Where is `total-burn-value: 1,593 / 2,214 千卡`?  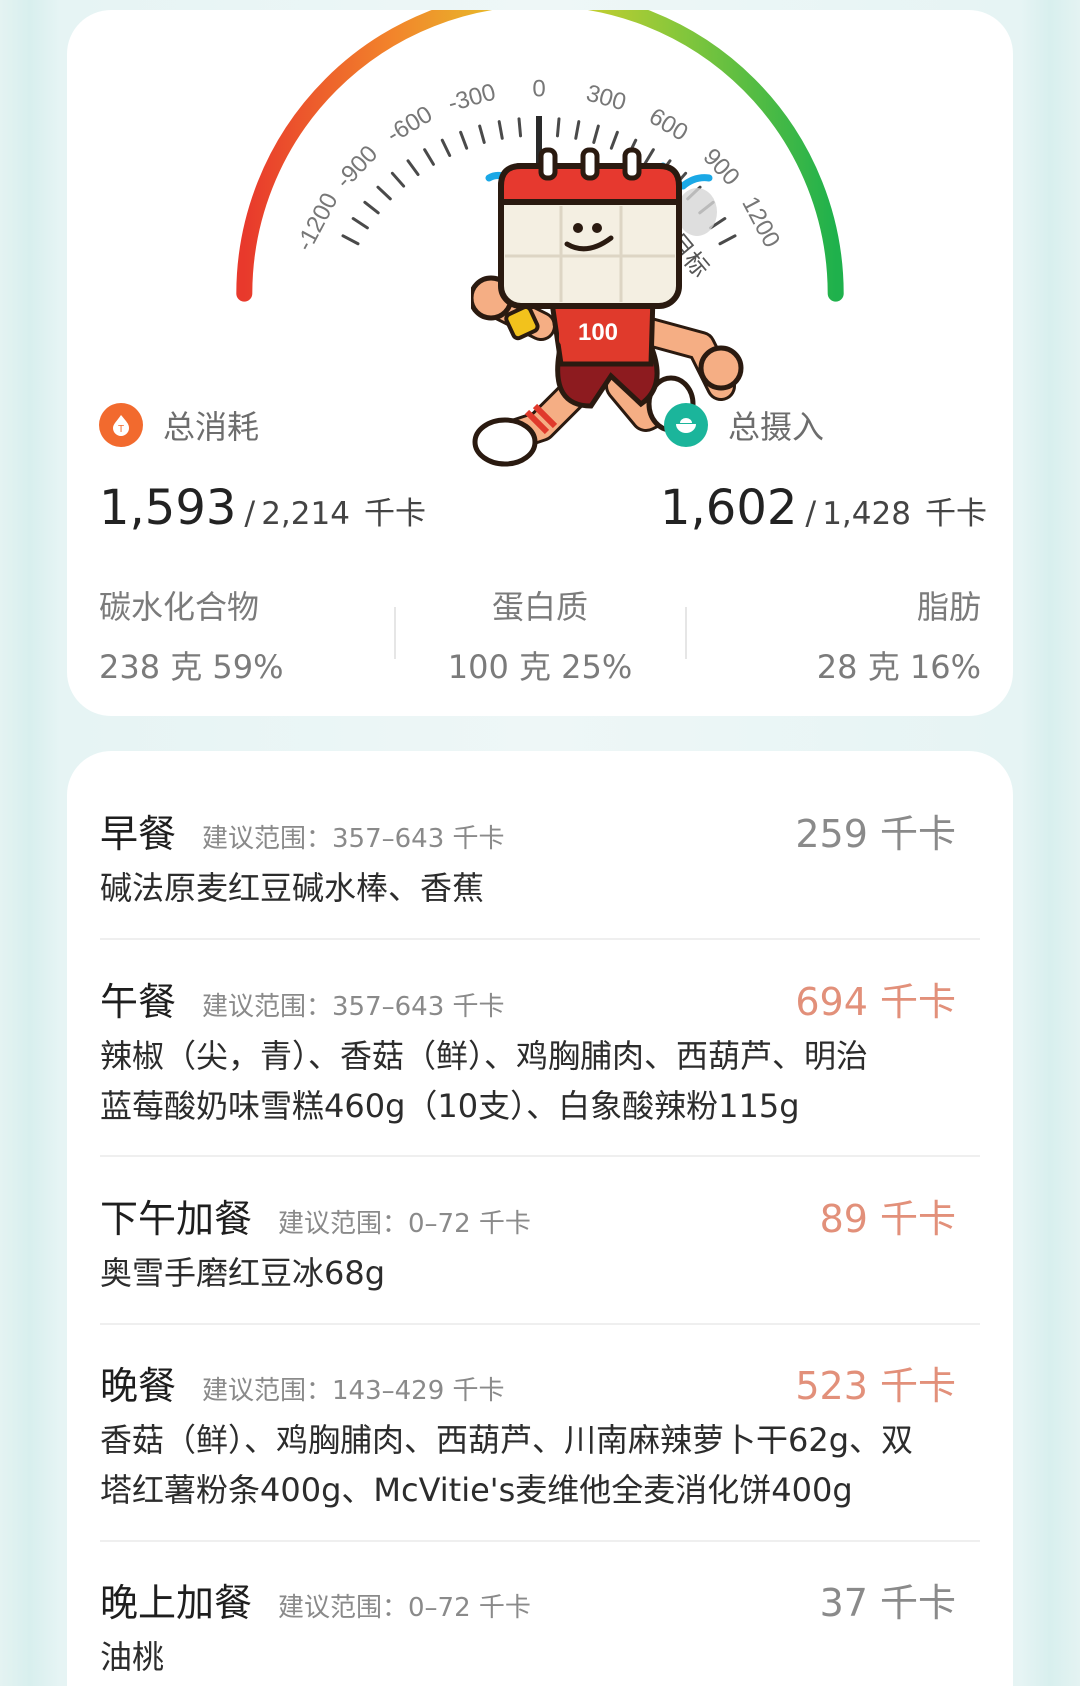
total-burn-value: 1,593 / 2,214 千卡 is located at coordinates (262, 508).